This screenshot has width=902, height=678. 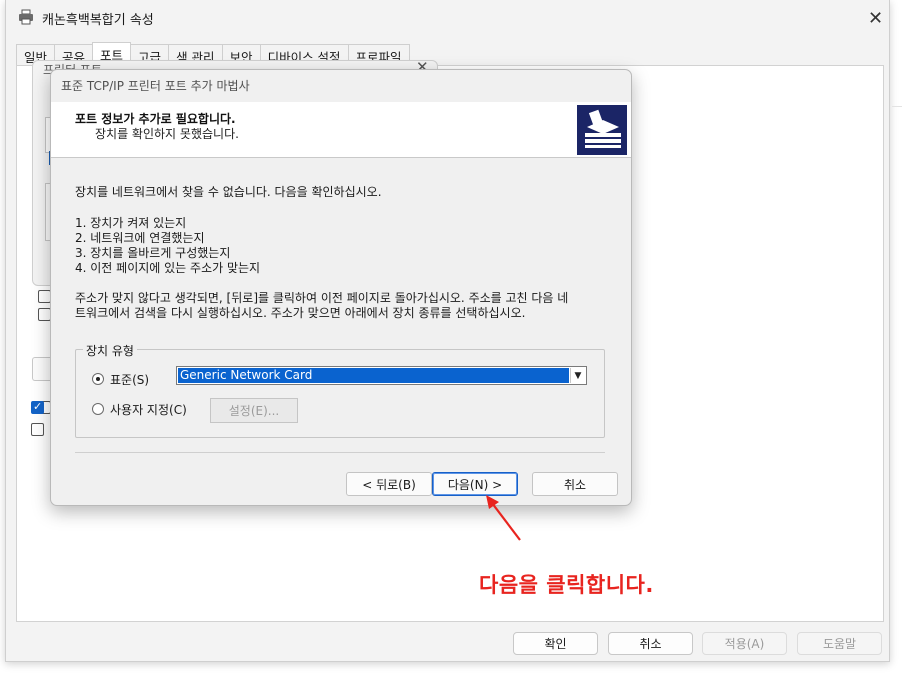 I want to click on header-subtitle: 장치를 확인하지 못했습니다., so click(x=167, y=134).